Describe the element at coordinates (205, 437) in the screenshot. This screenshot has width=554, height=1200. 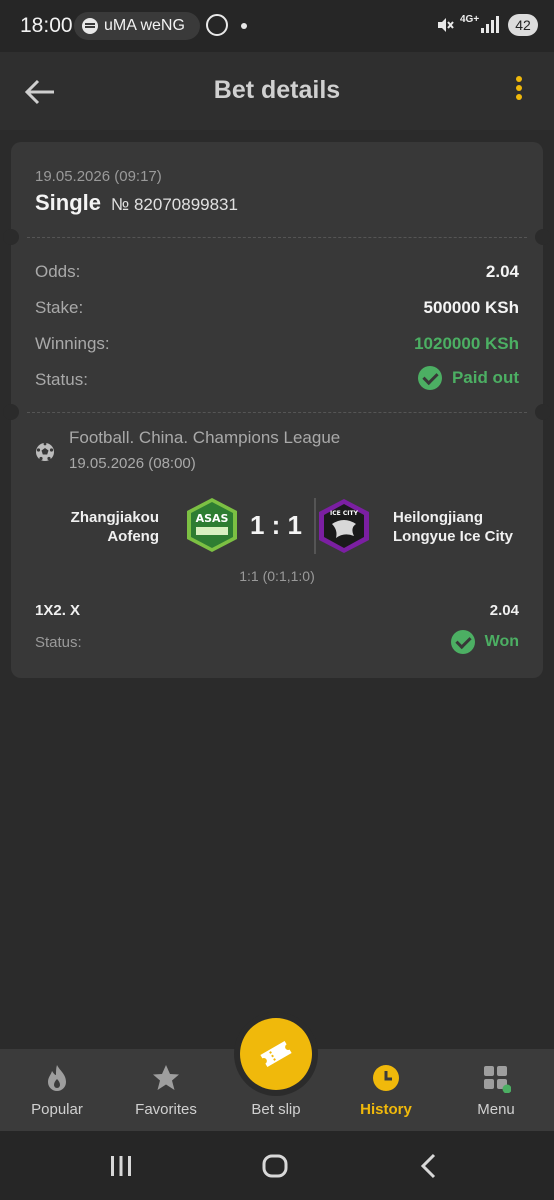
I see `league-name: Football. China. Champions League` at that location.